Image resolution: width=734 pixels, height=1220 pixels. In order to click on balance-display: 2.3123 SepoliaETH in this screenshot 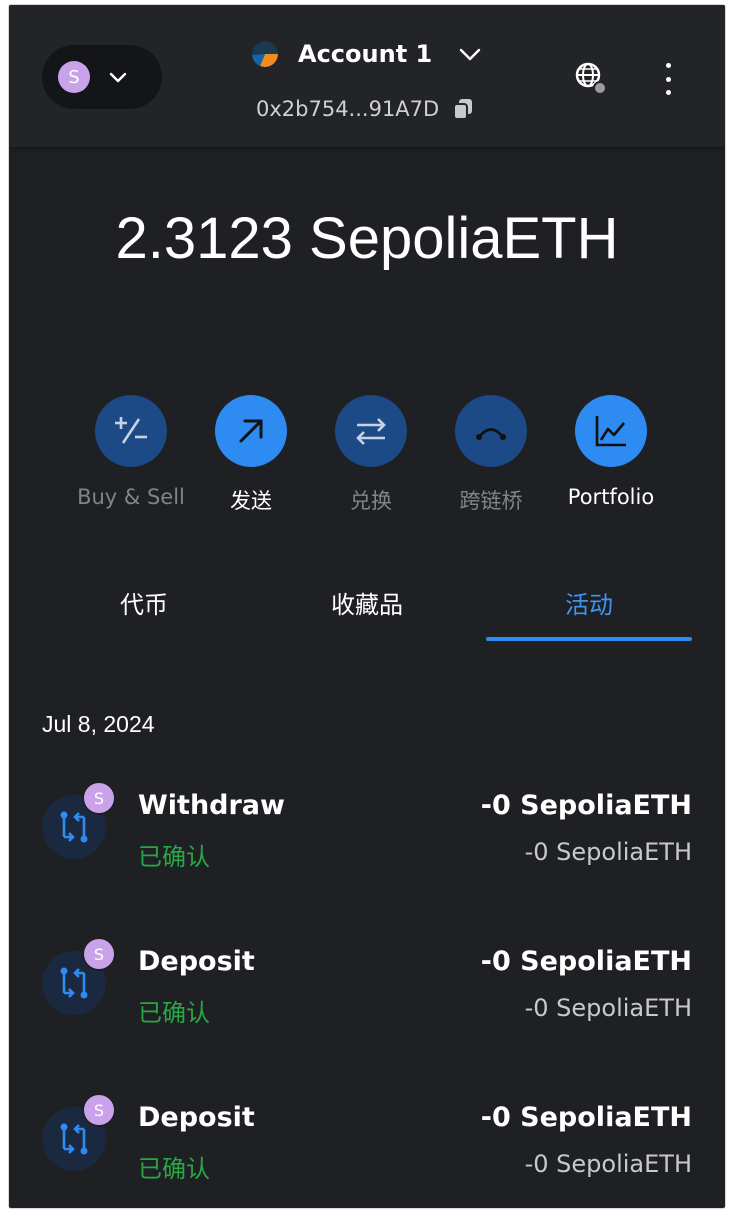, I will do `click(367, 238)`.